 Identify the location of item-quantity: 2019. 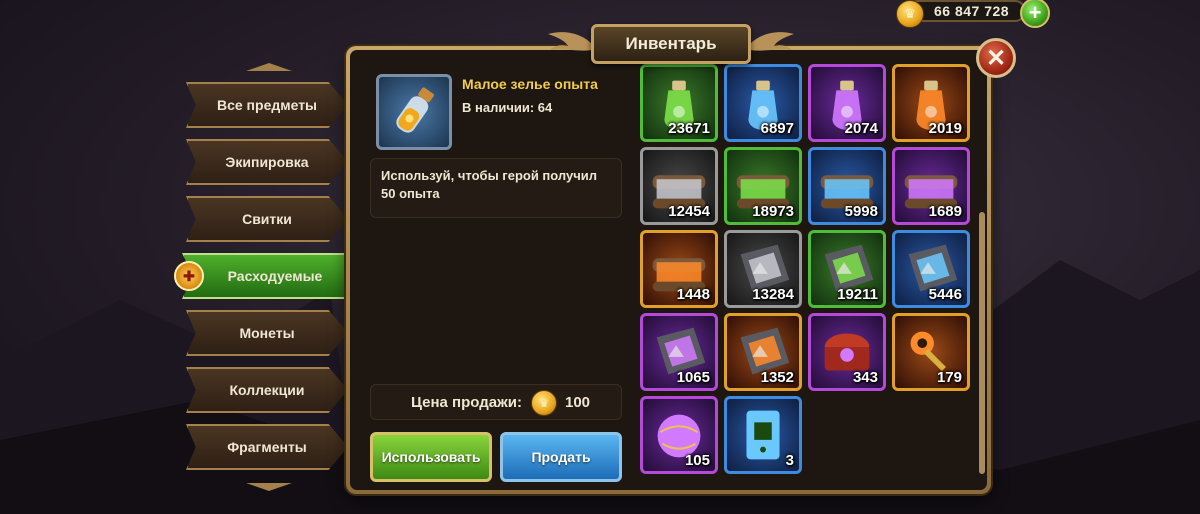
(945, 128).